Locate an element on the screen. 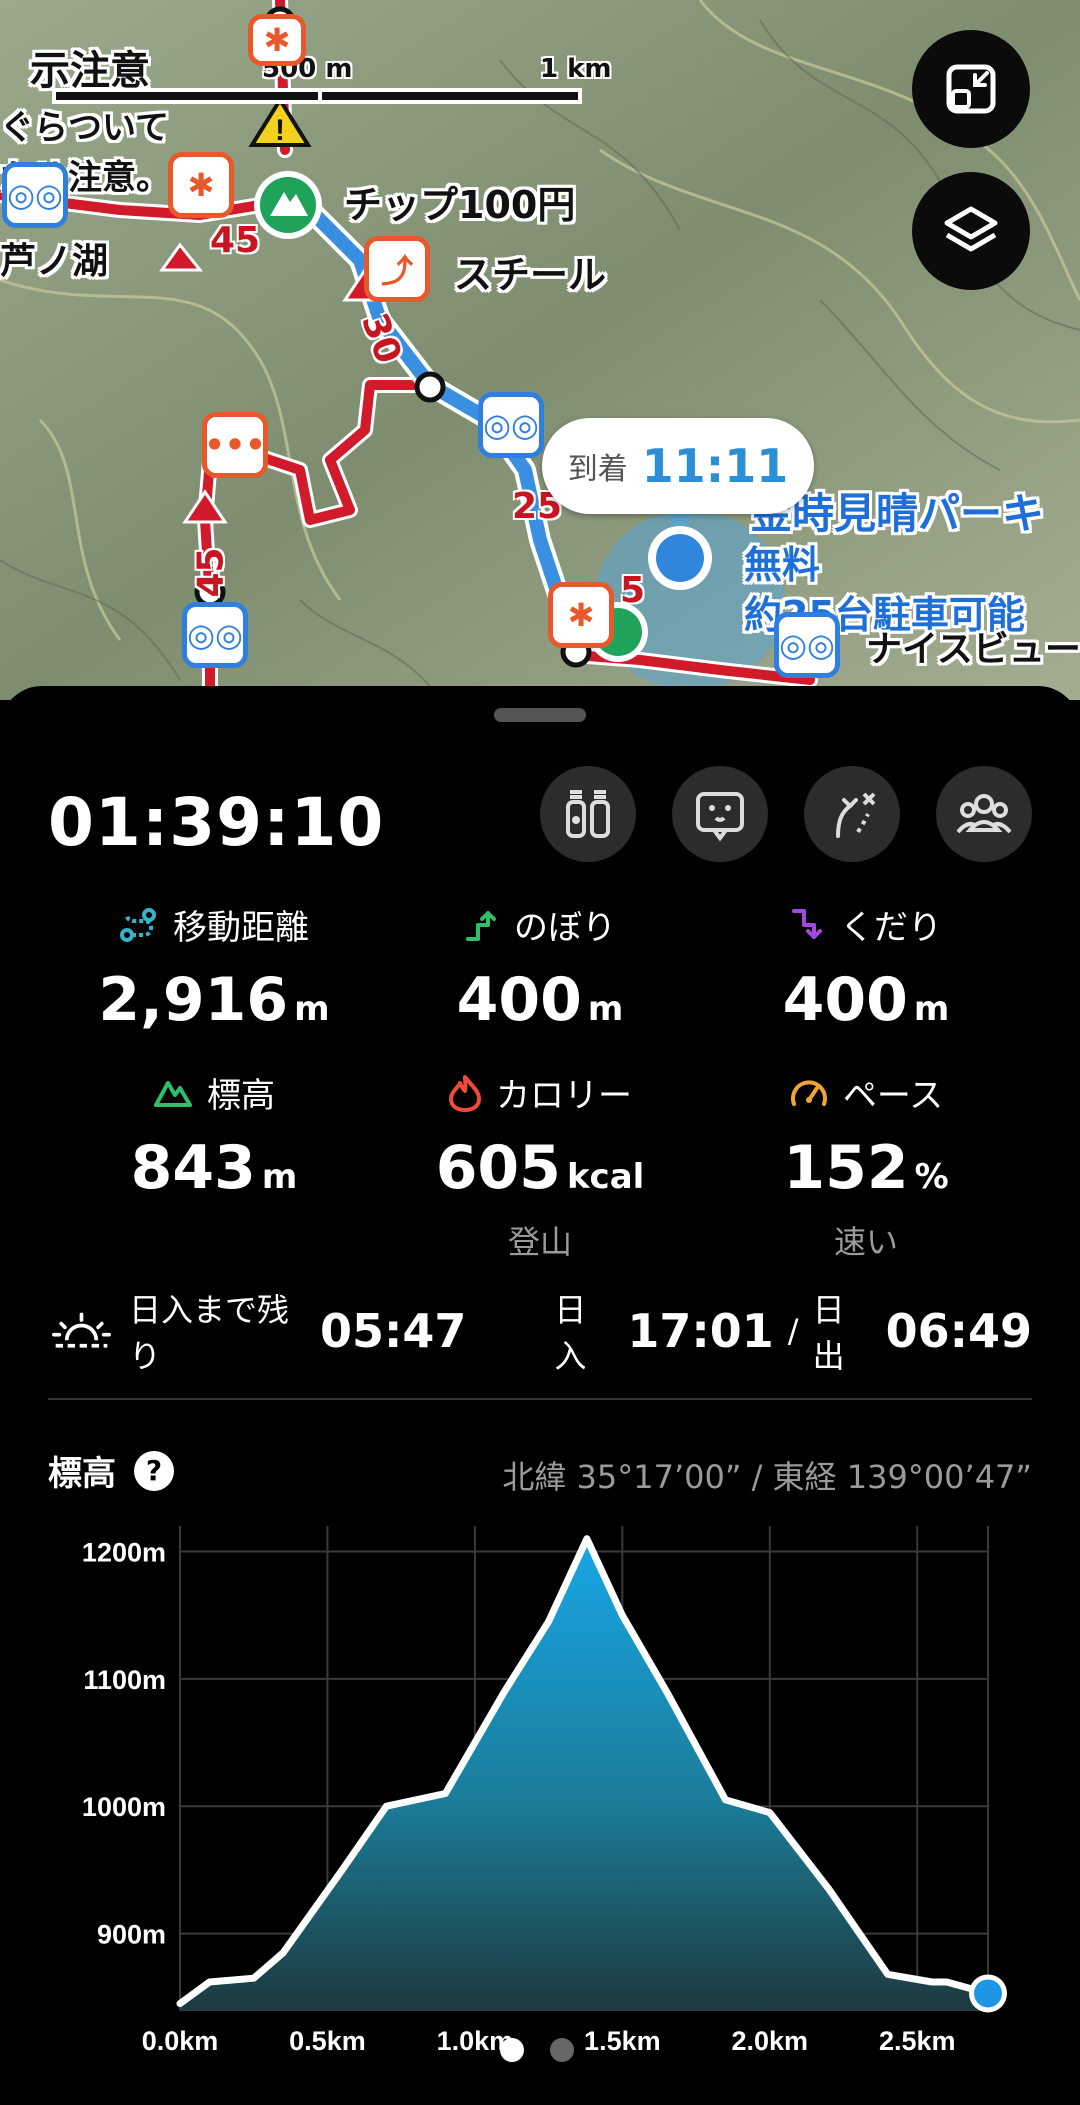 This screenshot has height=2105, width=1080. speedometer-icon is located at coordinates (808, 1093).